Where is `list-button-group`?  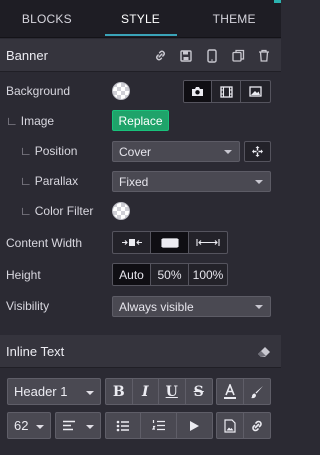
list-button-group is located at coordinates (159, 425).